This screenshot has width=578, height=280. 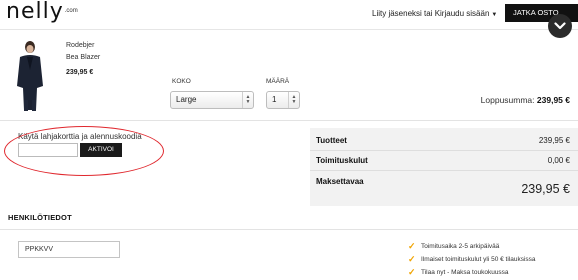 What do you see at coordinates (80, 72) in the screenshot?
I see `product-price: 239,95 €` at bounding box center [80, 72].